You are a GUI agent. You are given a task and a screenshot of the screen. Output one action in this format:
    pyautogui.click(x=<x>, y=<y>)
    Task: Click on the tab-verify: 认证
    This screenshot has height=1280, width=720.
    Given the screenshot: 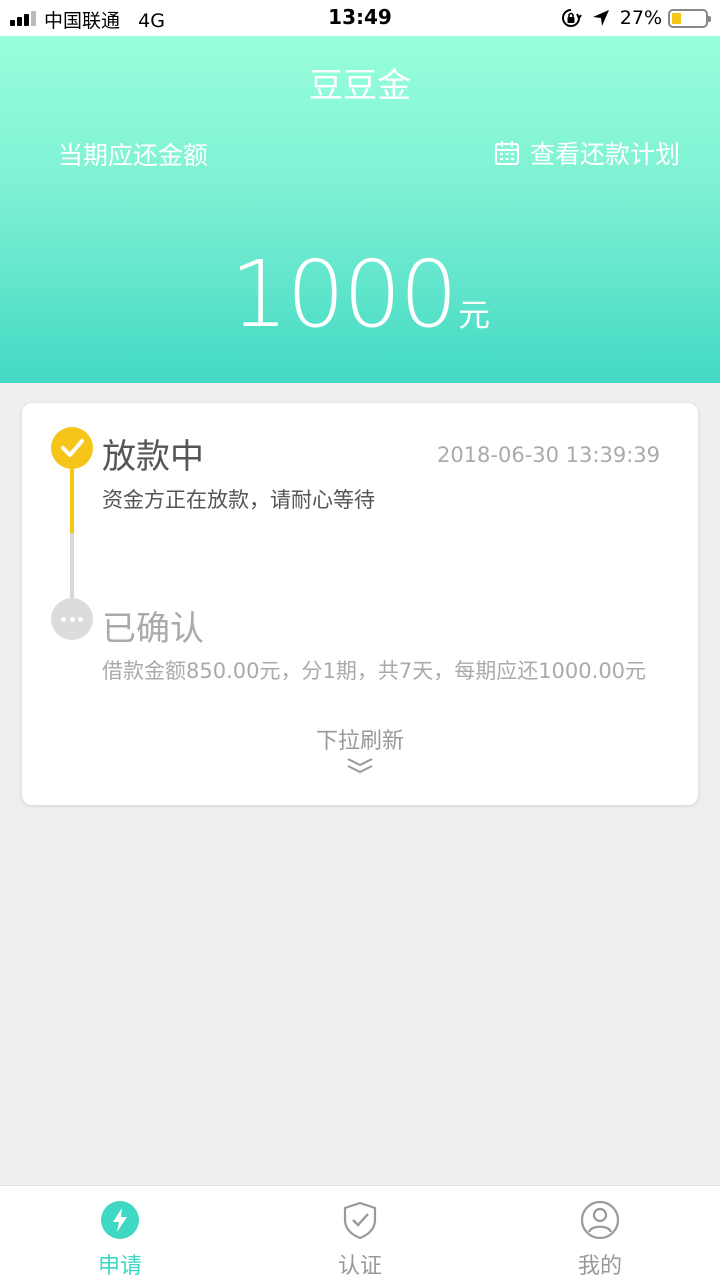 What is the action you would take?
    pyautogui.click(x=360, y=1233)
    